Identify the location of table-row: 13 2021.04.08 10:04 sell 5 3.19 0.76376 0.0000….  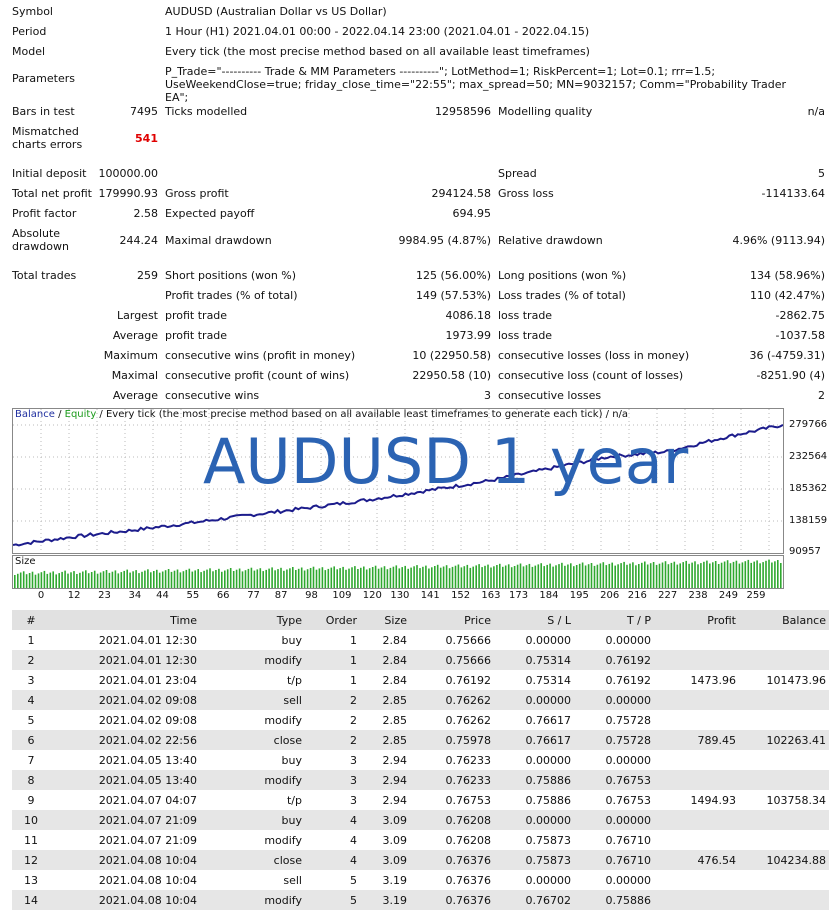
(420, 880).